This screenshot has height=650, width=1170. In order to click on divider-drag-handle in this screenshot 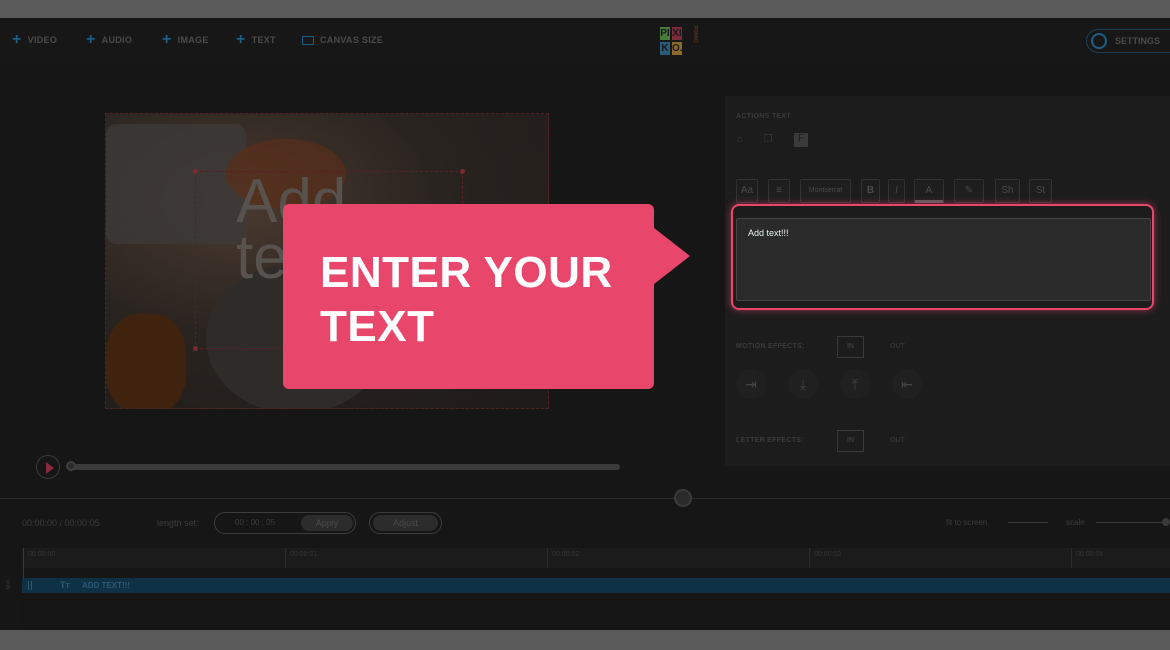, I will do `click(683, 498)`.